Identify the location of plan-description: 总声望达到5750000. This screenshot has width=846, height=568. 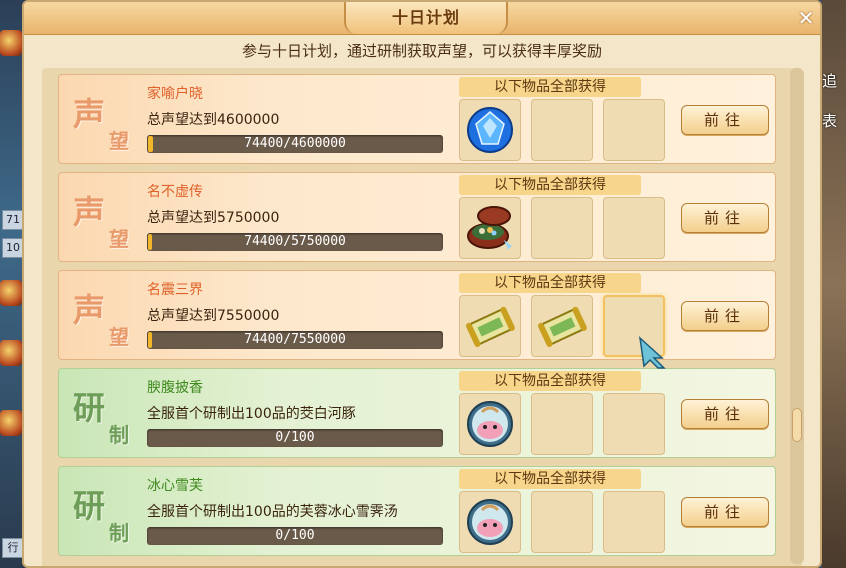
(213, 218).